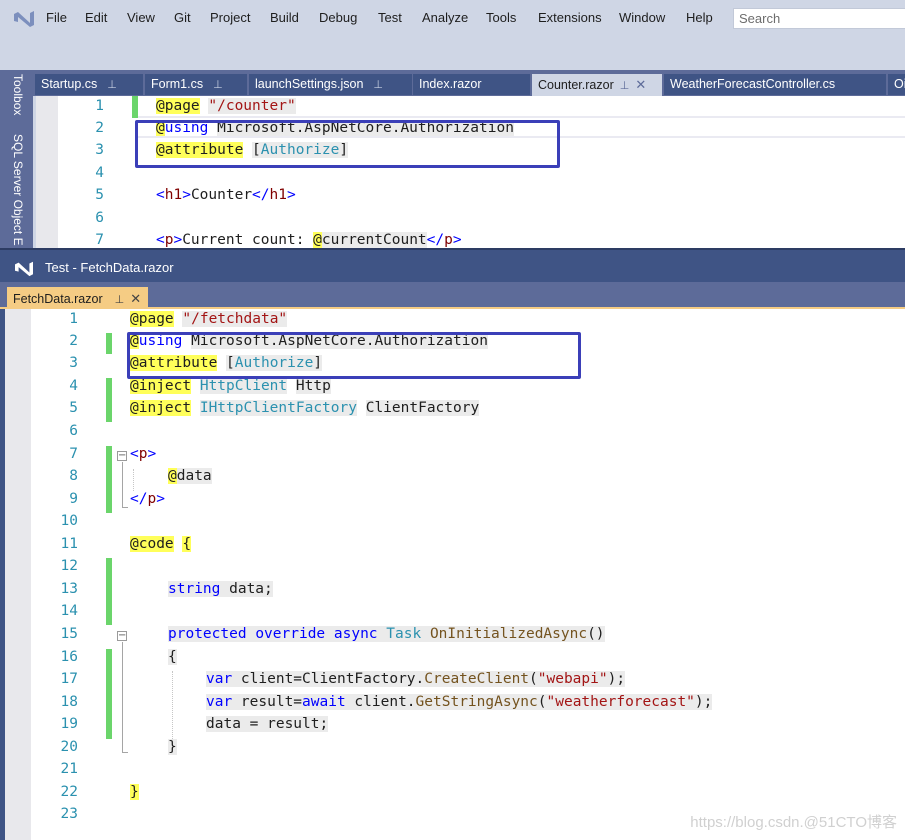  What do you see at coordinates (69, 679) in the screenshot?
I see `line-number: 17` at bounding box center [69, 679].